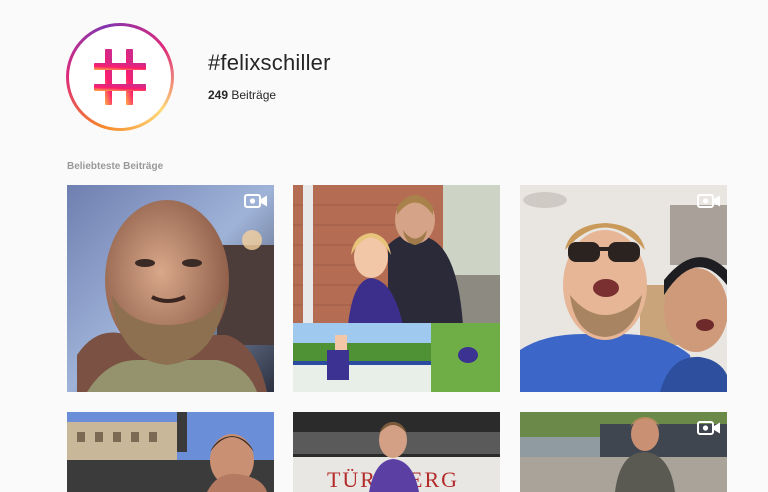 The height and width of the screenshot is (492, 768). Describe the element at coordinates (218, 95) in the screenshot. I see `post-count-number: 249` at that location.